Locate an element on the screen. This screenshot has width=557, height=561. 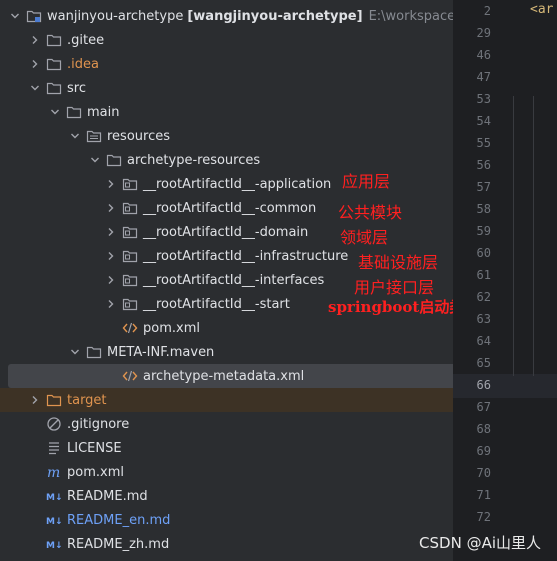
line-number: 69 is located at coordinates (483, 451).